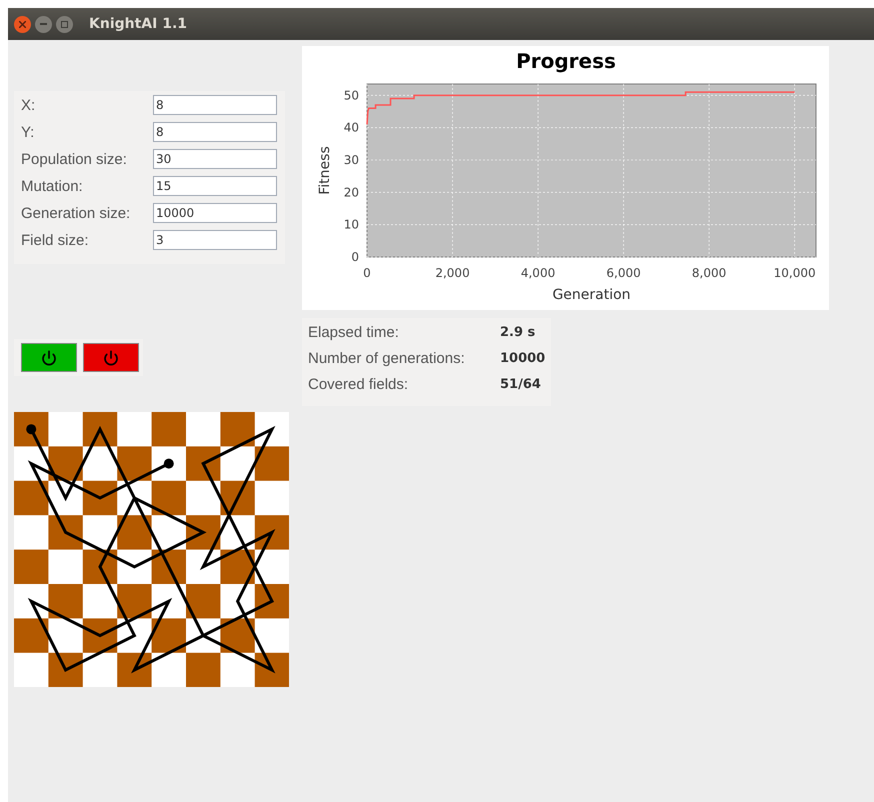 The width and height of the screenshot is (874, 802). Describe the element at coordinates (523, 359) in the screenshot. I see `stat-value: 10000` at that location.